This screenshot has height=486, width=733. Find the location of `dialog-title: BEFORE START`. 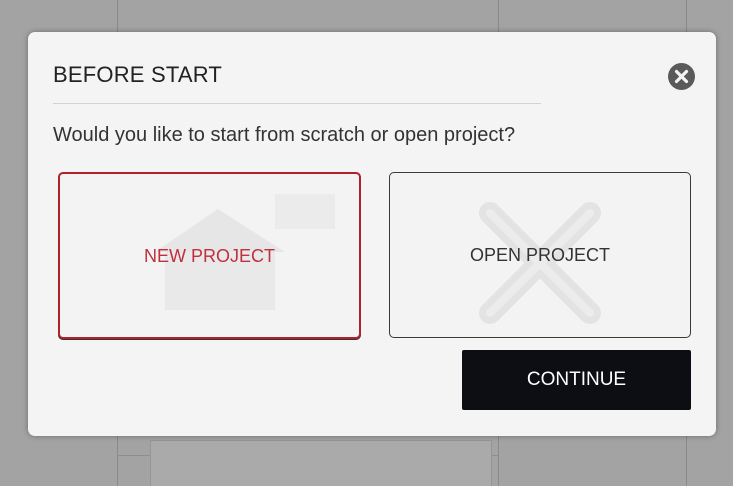

dialog-title: BEFORE START is located at coordinates (138, 74).